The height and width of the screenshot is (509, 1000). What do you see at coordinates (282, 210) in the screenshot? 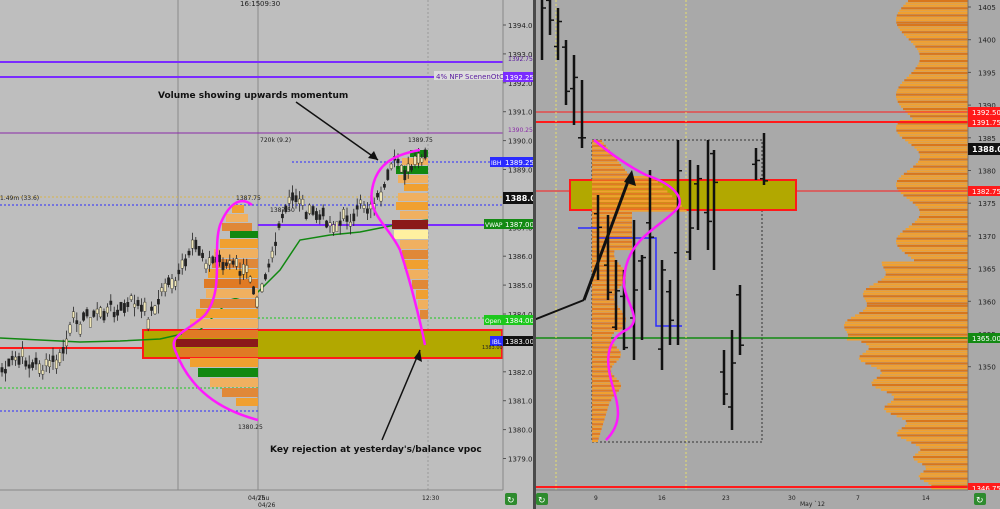
I see `profile-1387-50-label: 1387.50` at bounding box center [282, 210].